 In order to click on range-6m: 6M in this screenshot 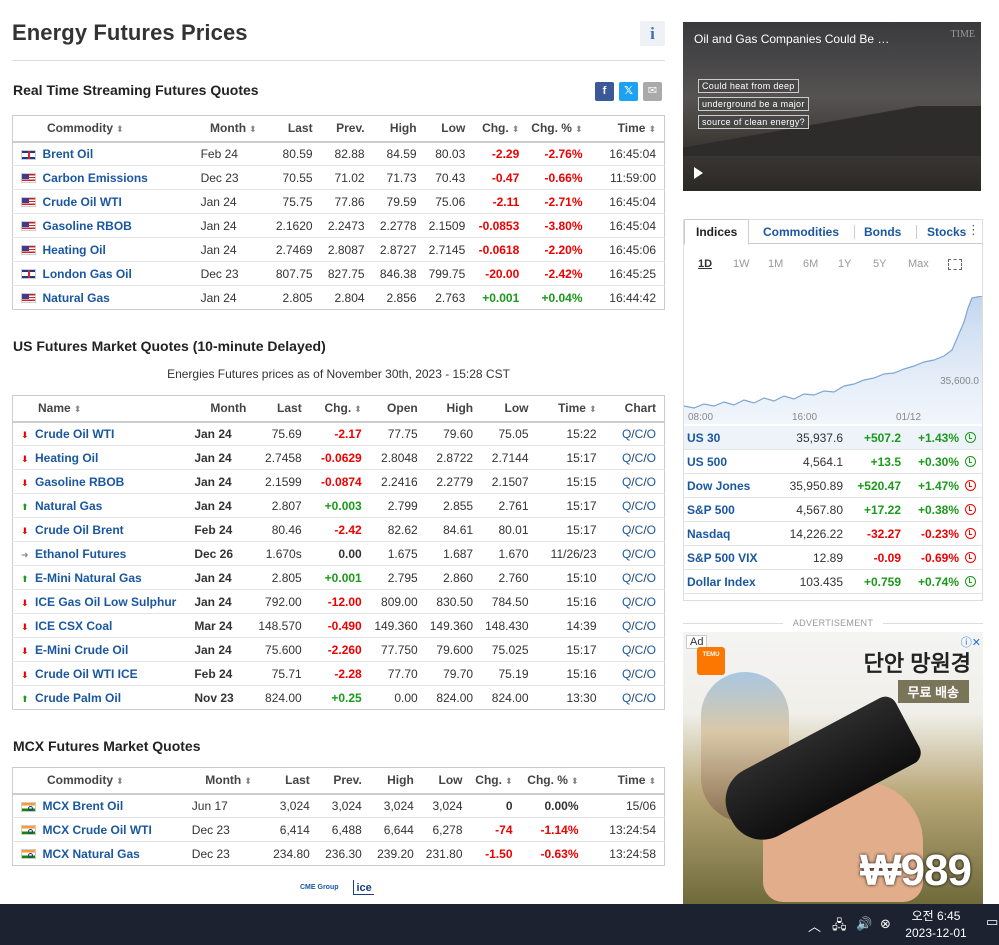, I will do `click(820, 264)`.